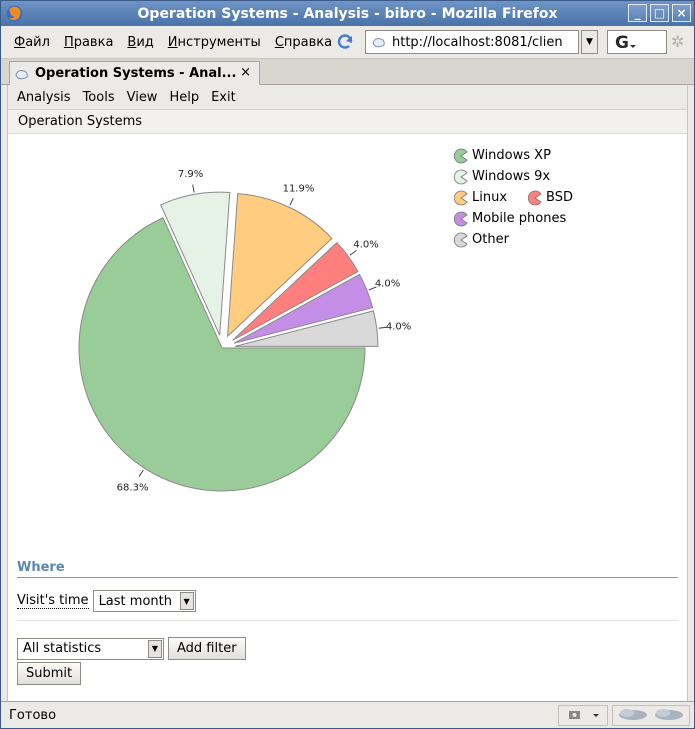  Describe the element at coordinates (347, 72) in the screenshot. I see `tab-bar: Operation Systems - Anal... ×` at that location.